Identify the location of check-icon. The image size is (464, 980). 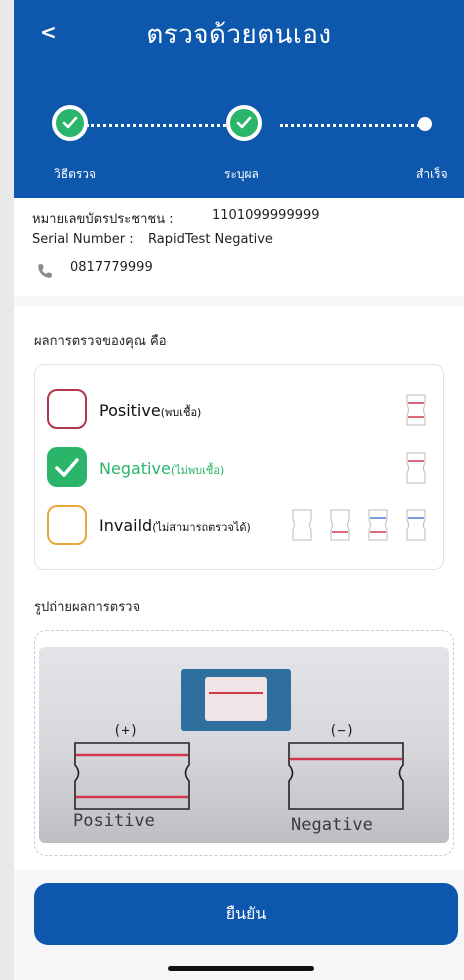
(67, 467).